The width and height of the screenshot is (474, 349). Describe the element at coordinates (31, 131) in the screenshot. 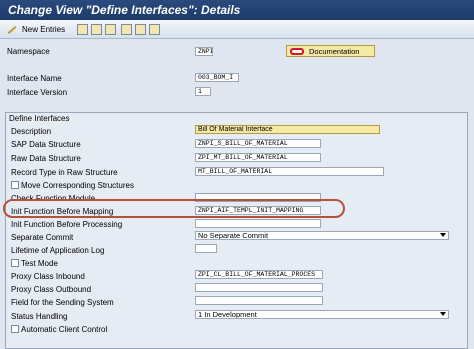

I see `description-label: Description` at that location.